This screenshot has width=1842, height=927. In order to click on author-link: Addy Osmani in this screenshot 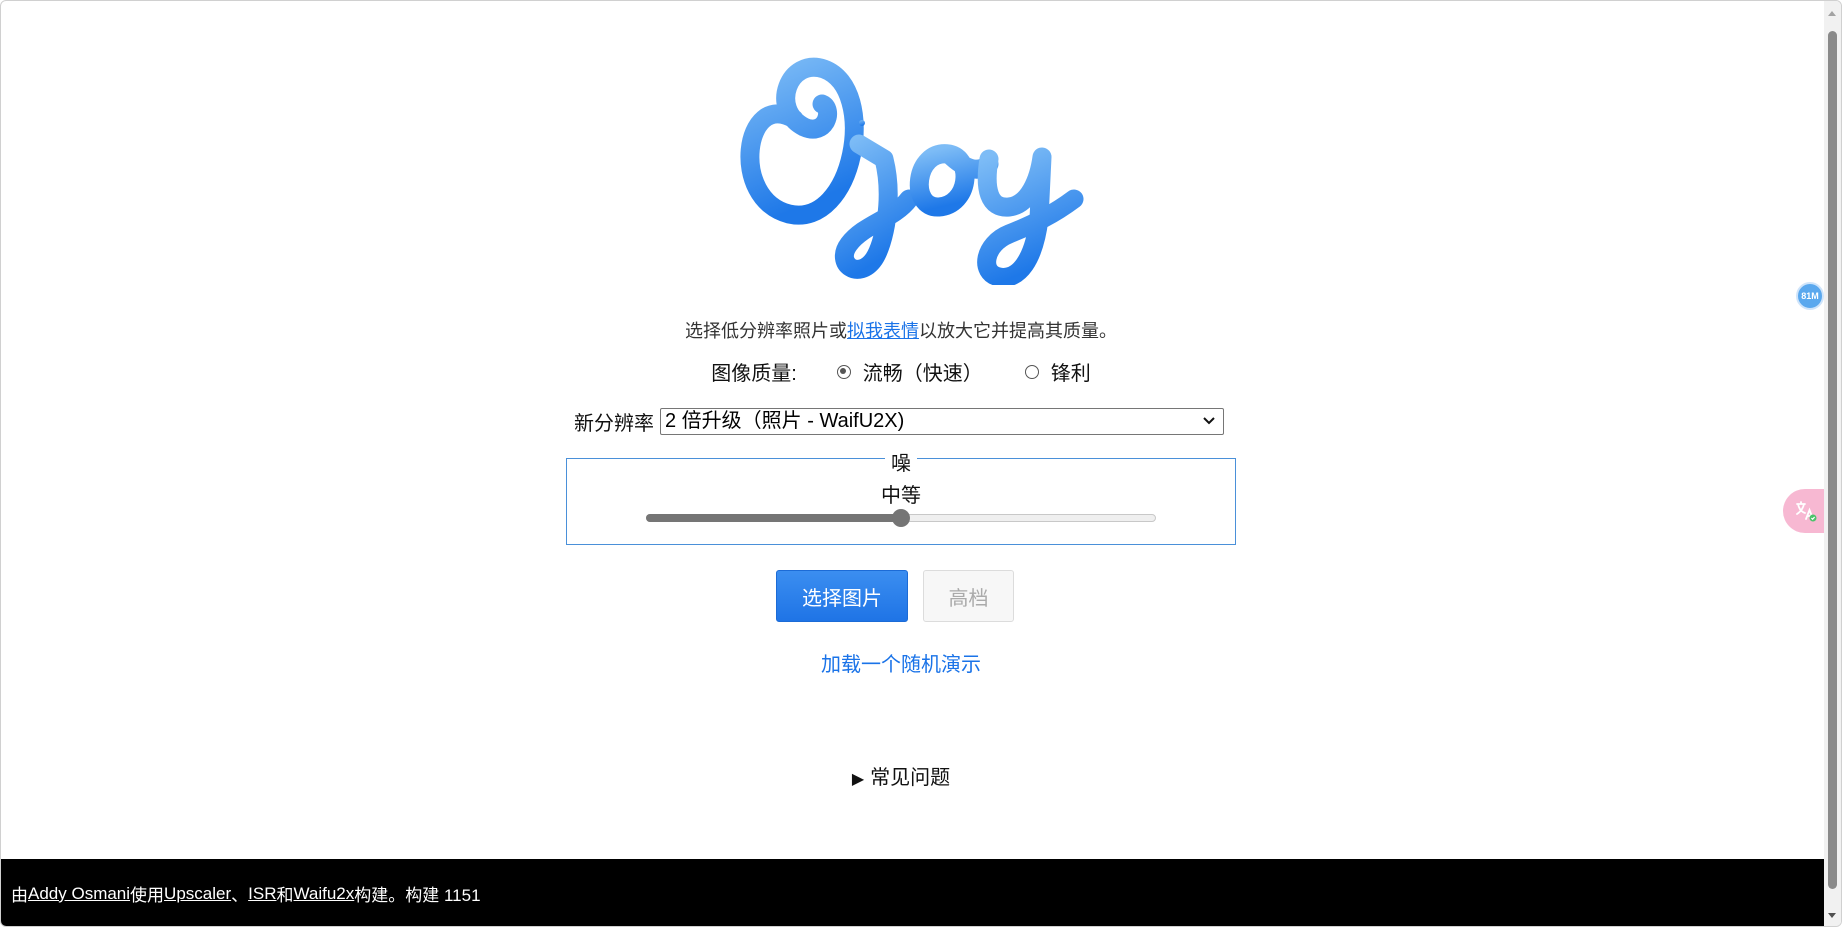, I will do `click(79, 894)`.